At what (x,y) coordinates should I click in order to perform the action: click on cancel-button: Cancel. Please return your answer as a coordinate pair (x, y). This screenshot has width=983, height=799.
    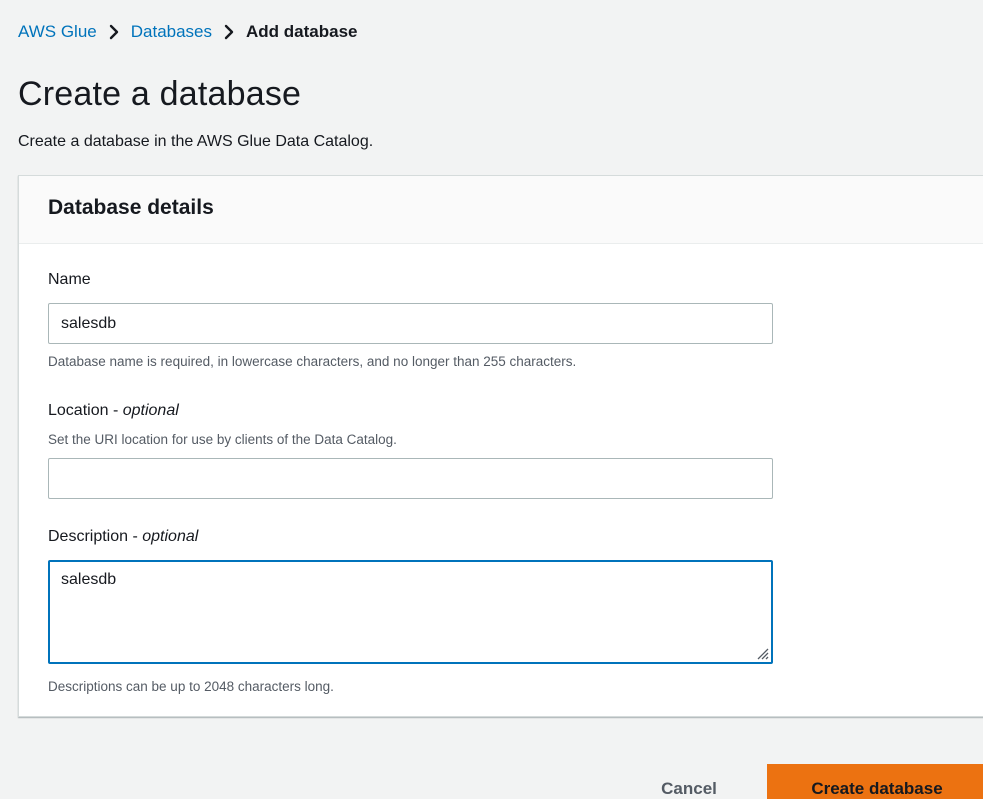
    Looking at the image, I should click on (689, 781).